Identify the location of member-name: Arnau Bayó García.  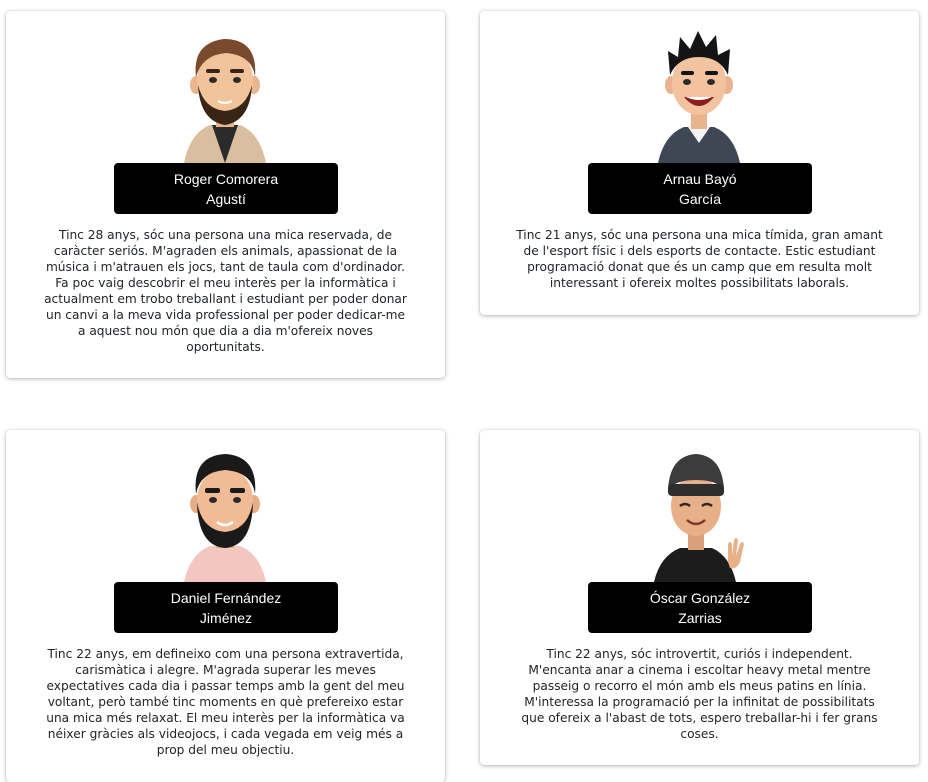
(700, 188).